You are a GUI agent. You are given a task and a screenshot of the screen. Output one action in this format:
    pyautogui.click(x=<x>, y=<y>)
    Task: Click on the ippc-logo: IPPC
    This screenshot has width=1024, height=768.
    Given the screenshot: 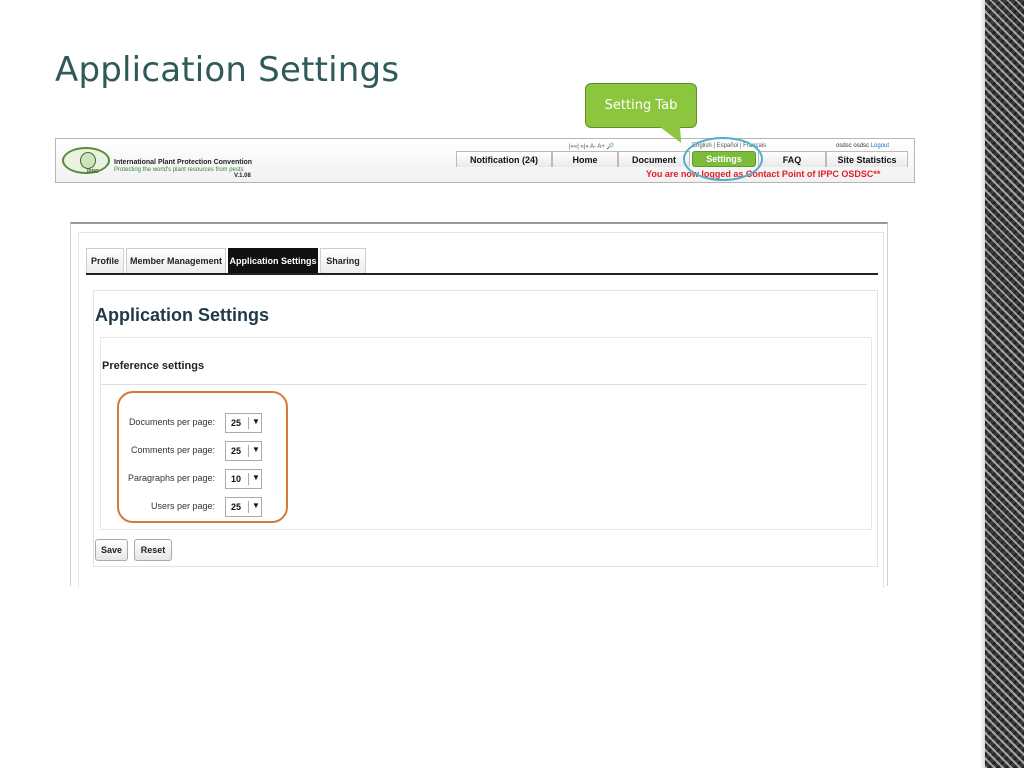 What is the action you would take?
    pyautogui.click(x=86, y=161)
    